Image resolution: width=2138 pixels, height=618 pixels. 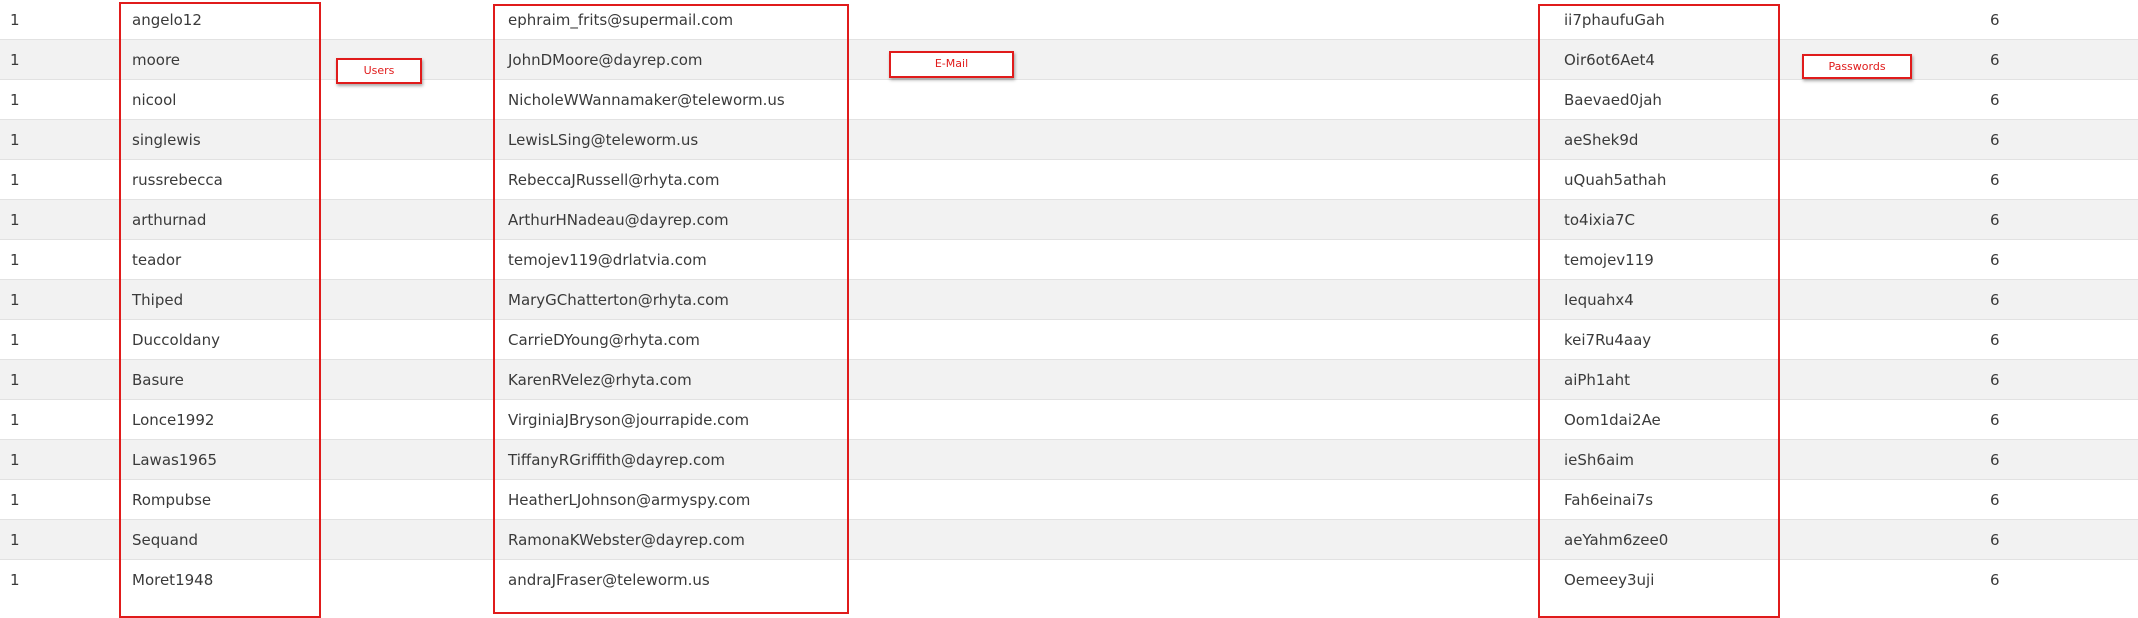 I want to click on username-cell: arthurnad, so click(x=169, y=220).